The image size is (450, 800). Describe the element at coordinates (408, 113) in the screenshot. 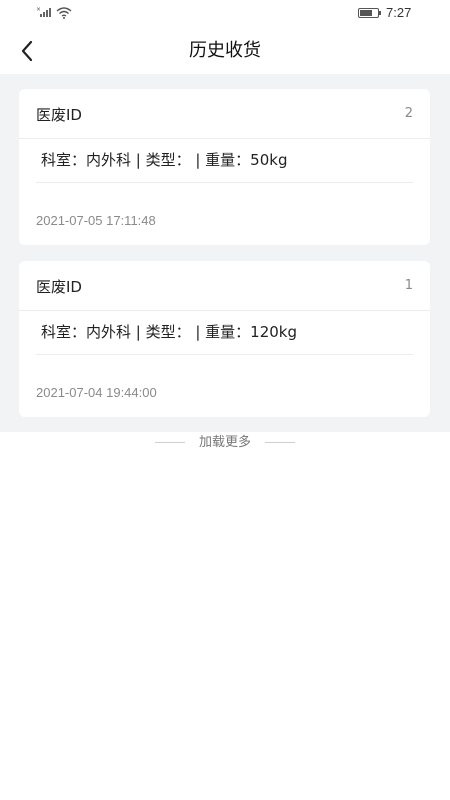

I see `card-index: 2` at that location.